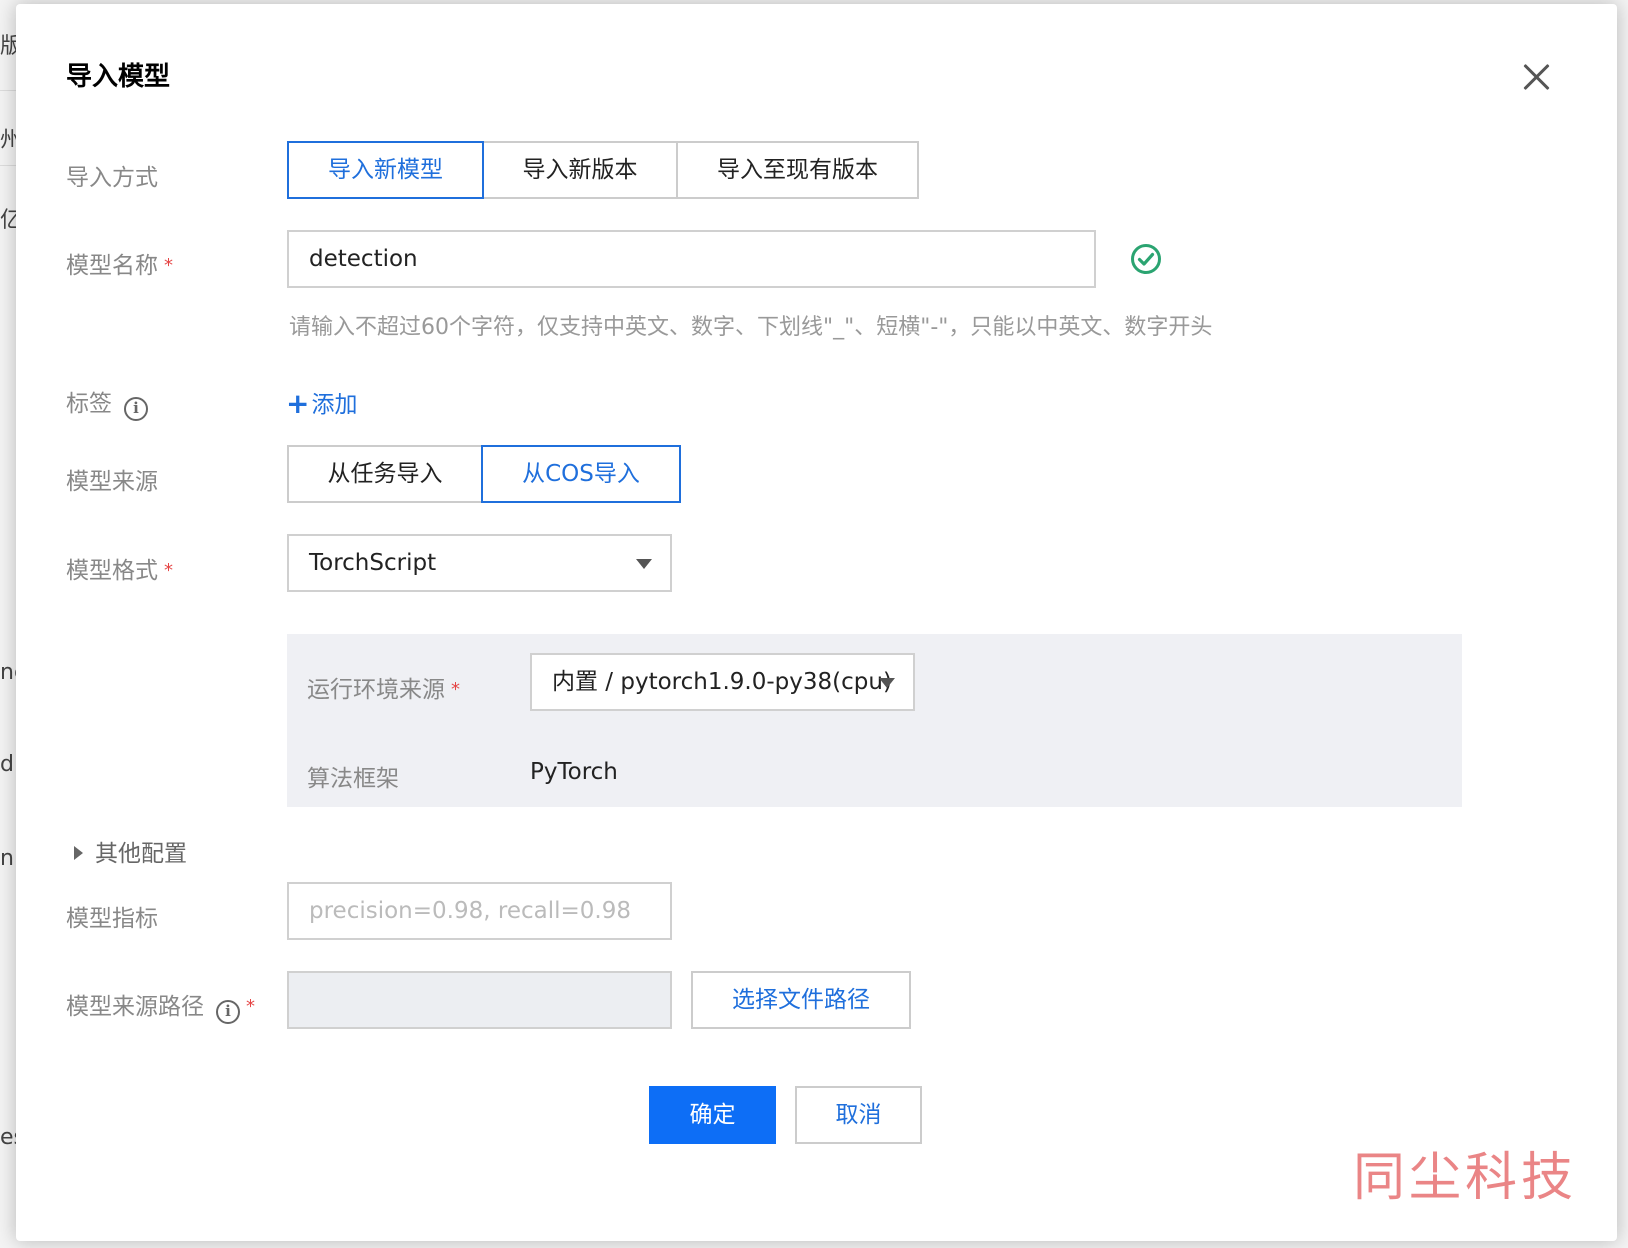 This screenshot has height=1248, width=1628. Describe the element at coordinates (1536, 77) in the screenshot. I see `close-icon` at that location.